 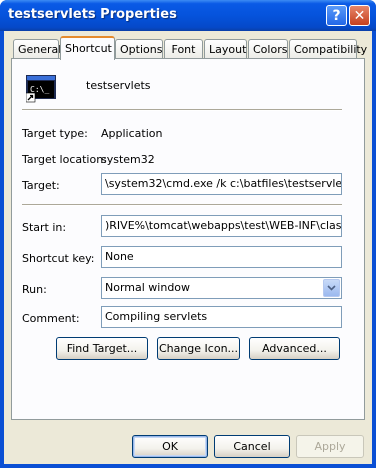 What do you see at coordinates (55, 133) in the screenshot?
I see `target-type-label: Target type:` at bounding box center [55, 133].